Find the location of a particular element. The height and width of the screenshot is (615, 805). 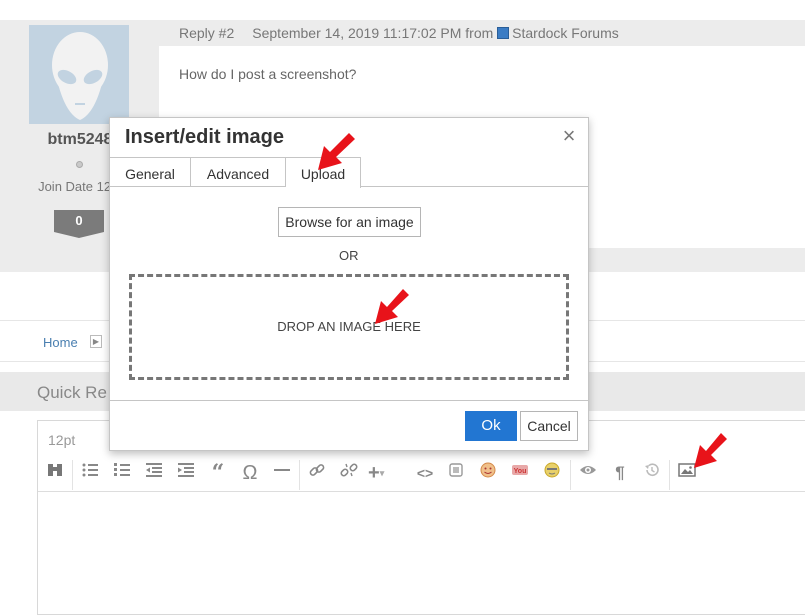

post-text: How do I post a screenshot? is located at coordinates (268, 74).